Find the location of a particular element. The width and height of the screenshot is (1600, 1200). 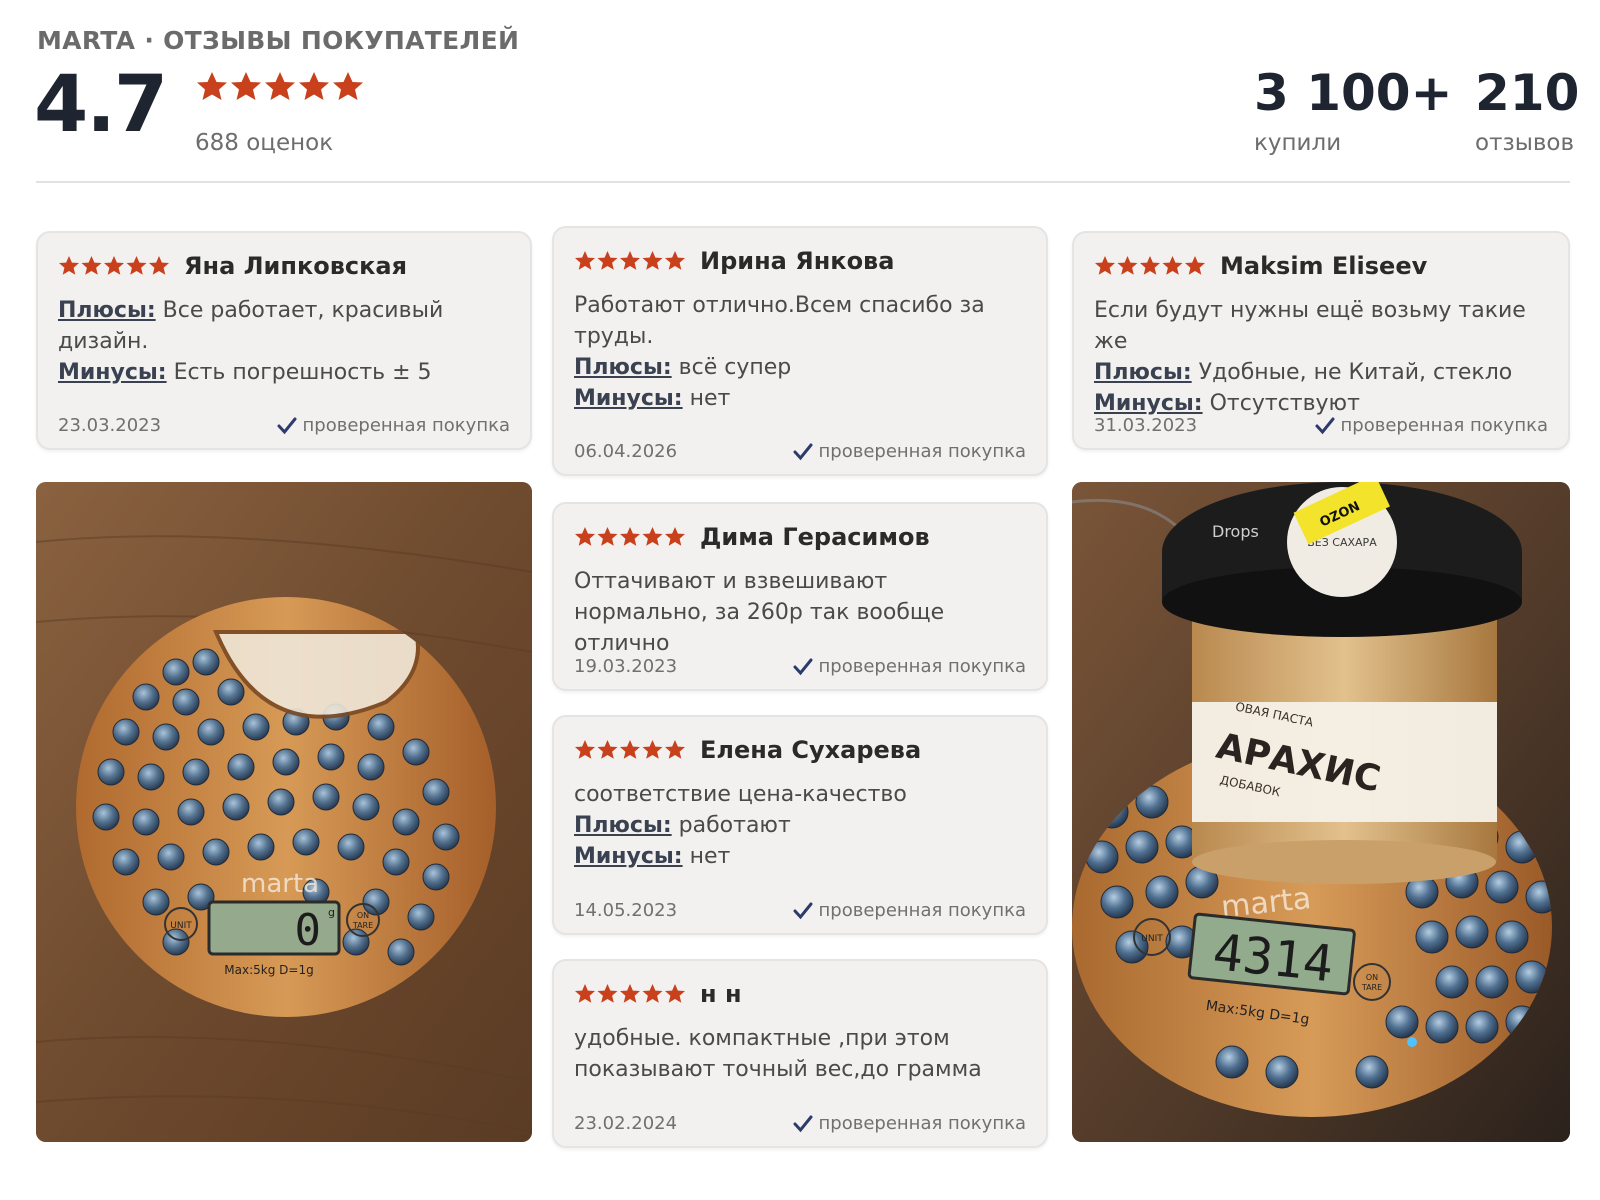

review-cons: Минусы: Есть погрешность ± 5 is located at coordinates (284, 372).